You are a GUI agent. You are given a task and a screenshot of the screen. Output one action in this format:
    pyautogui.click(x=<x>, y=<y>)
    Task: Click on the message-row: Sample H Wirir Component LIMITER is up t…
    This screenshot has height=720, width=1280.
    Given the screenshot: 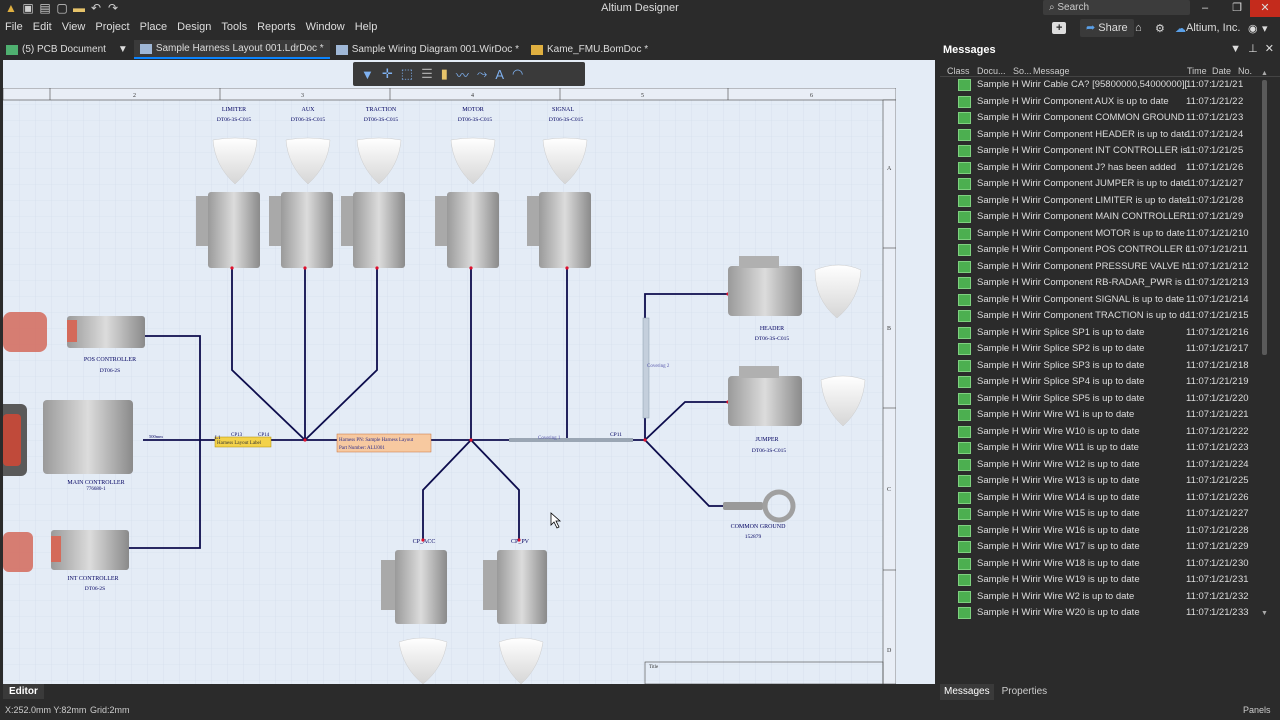 What is the action you would take?
    pyautogui.click(x=1105, y=201)
    